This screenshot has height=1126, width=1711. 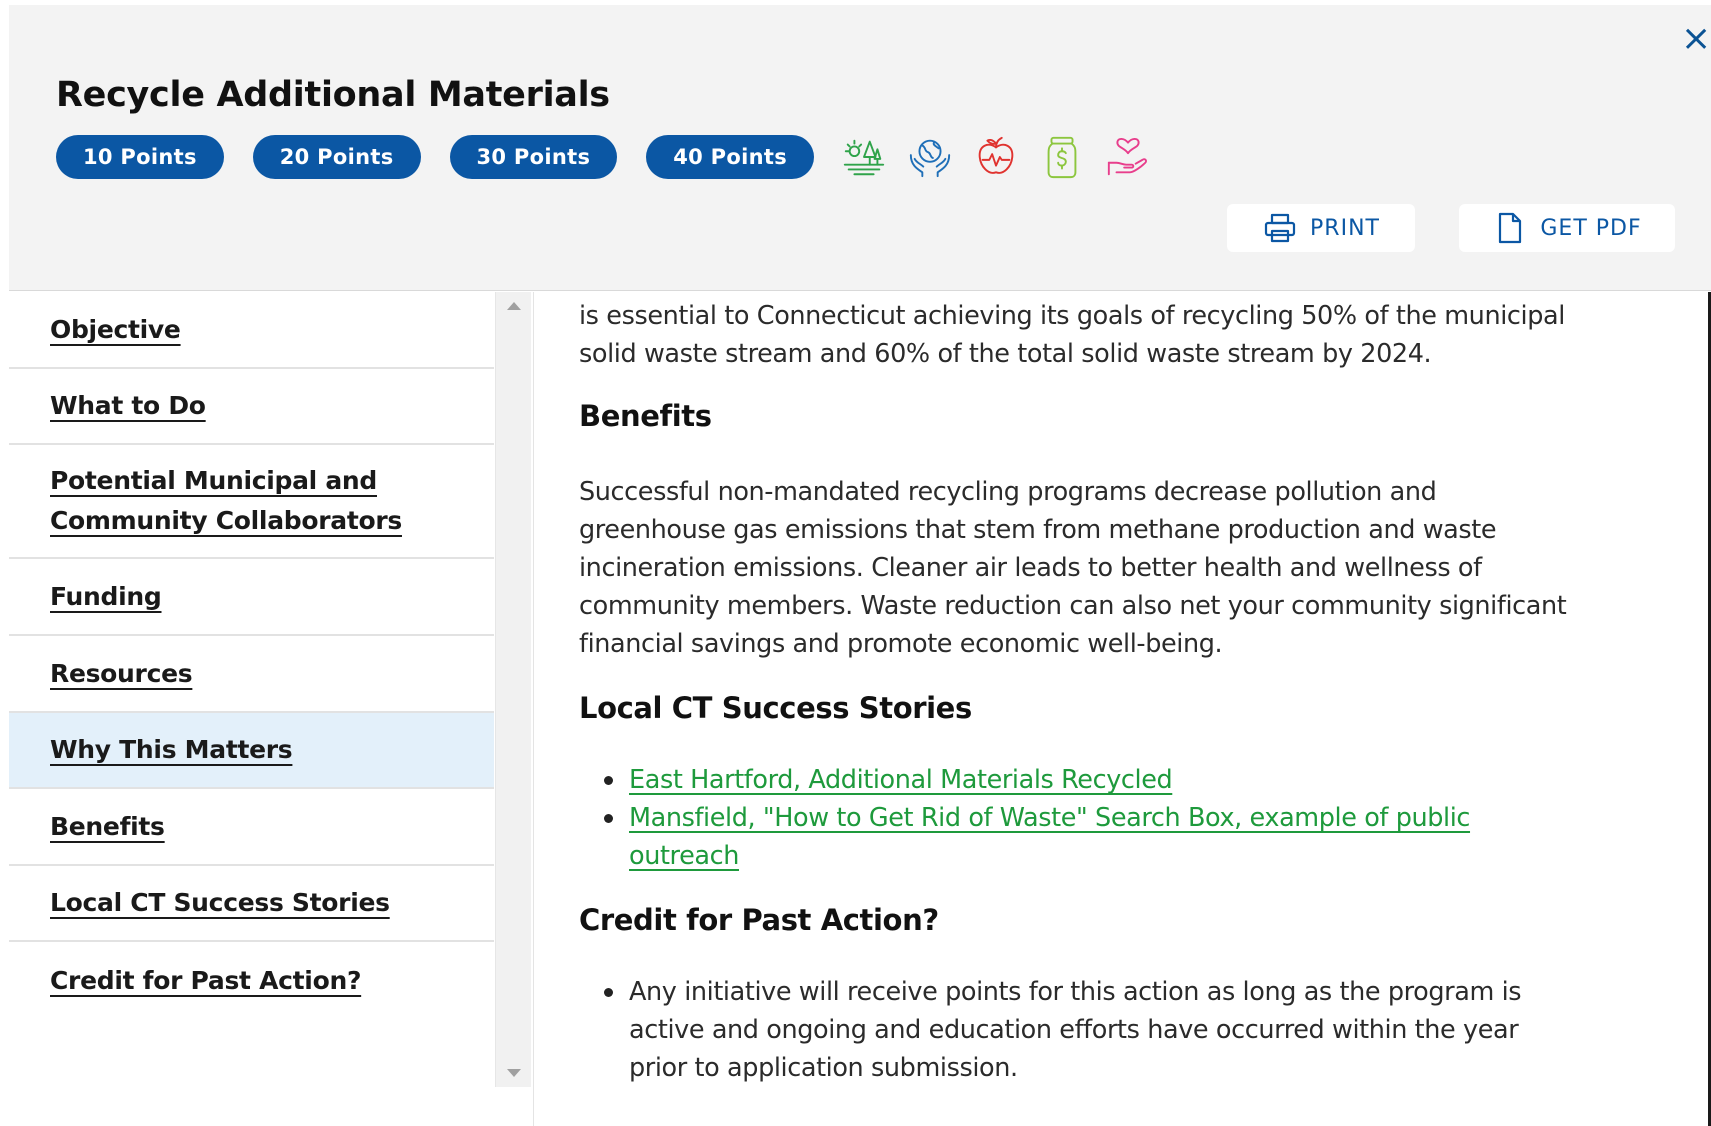 What do you see at coordinates (684, 856) in the screenshot?
I see `mansfield-link-line2: outreach` at bounding box center [684, 856].